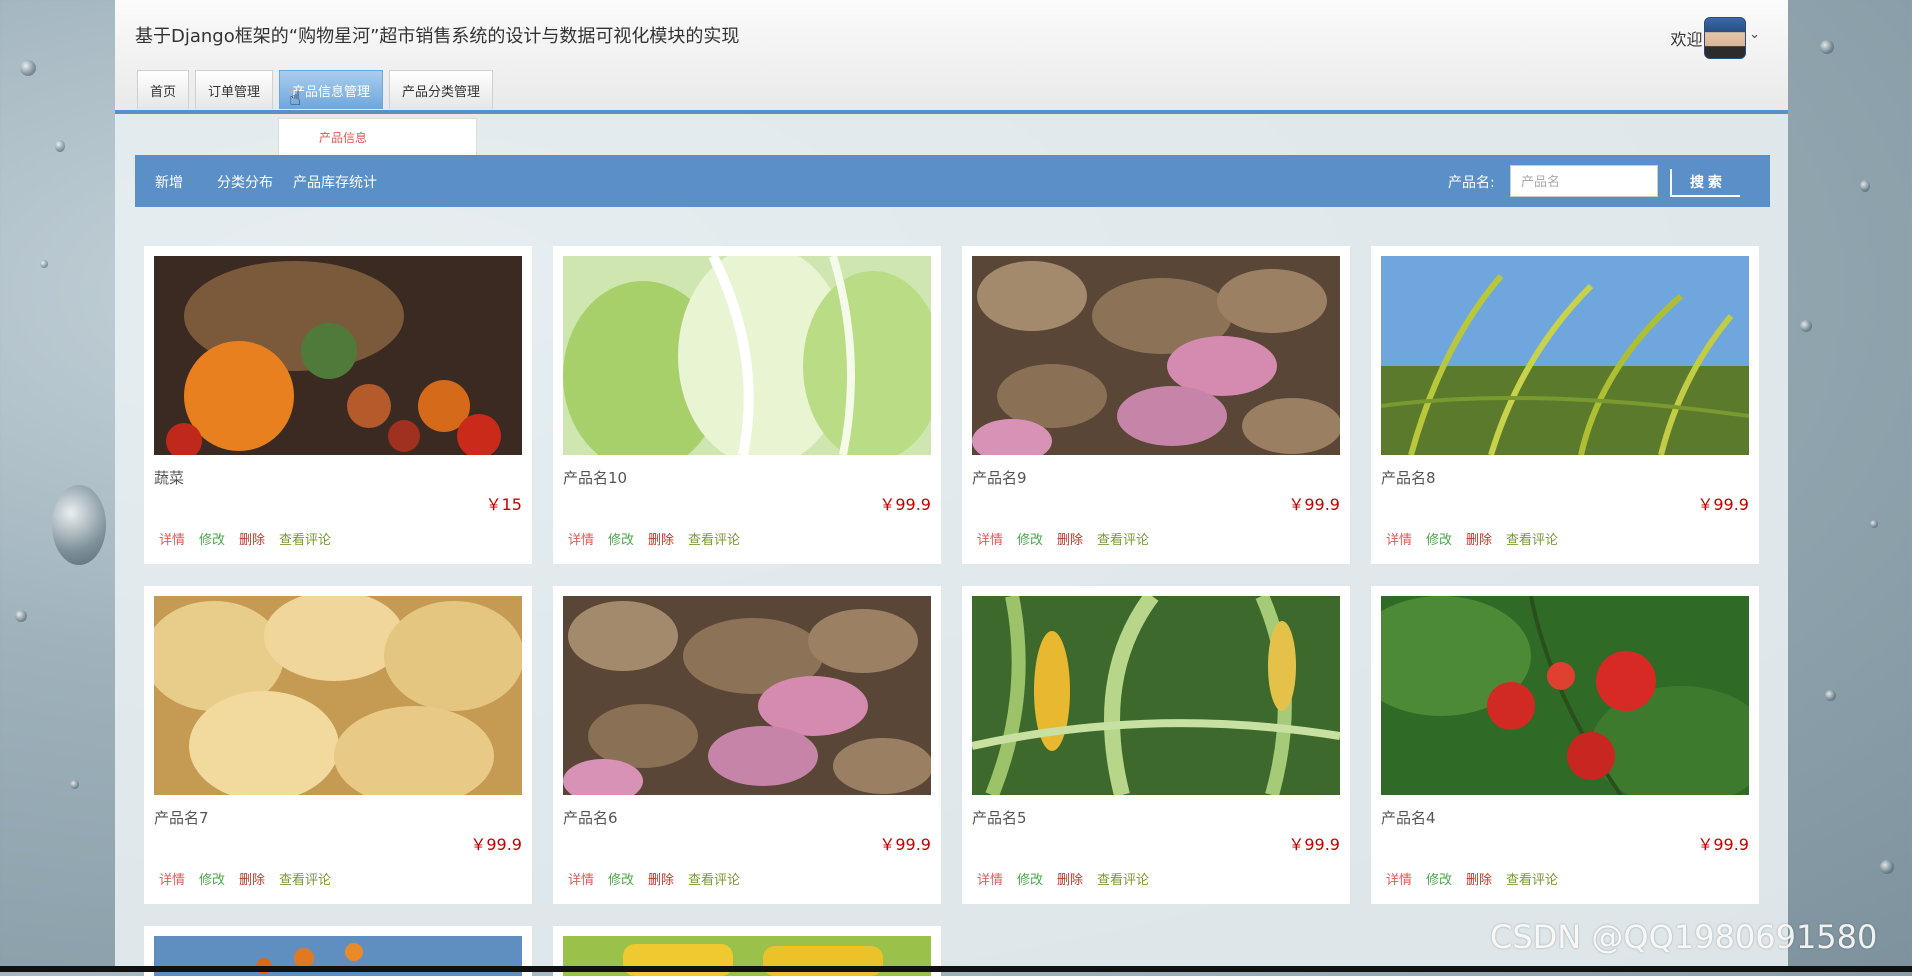  I want to click on product-card: 产品名5 ￥99.9 详情 修改 删除 查看评论, so click(1156, 745).